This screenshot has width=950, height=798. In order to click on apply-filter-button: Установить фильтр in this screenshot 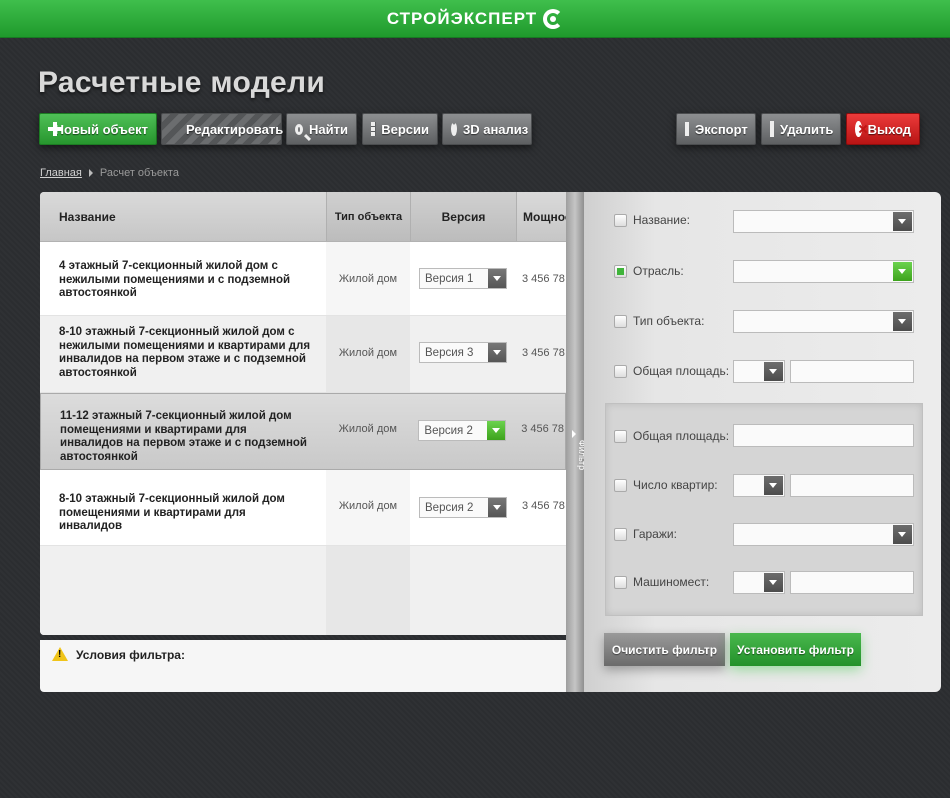, I will do `click(795, 649)`.